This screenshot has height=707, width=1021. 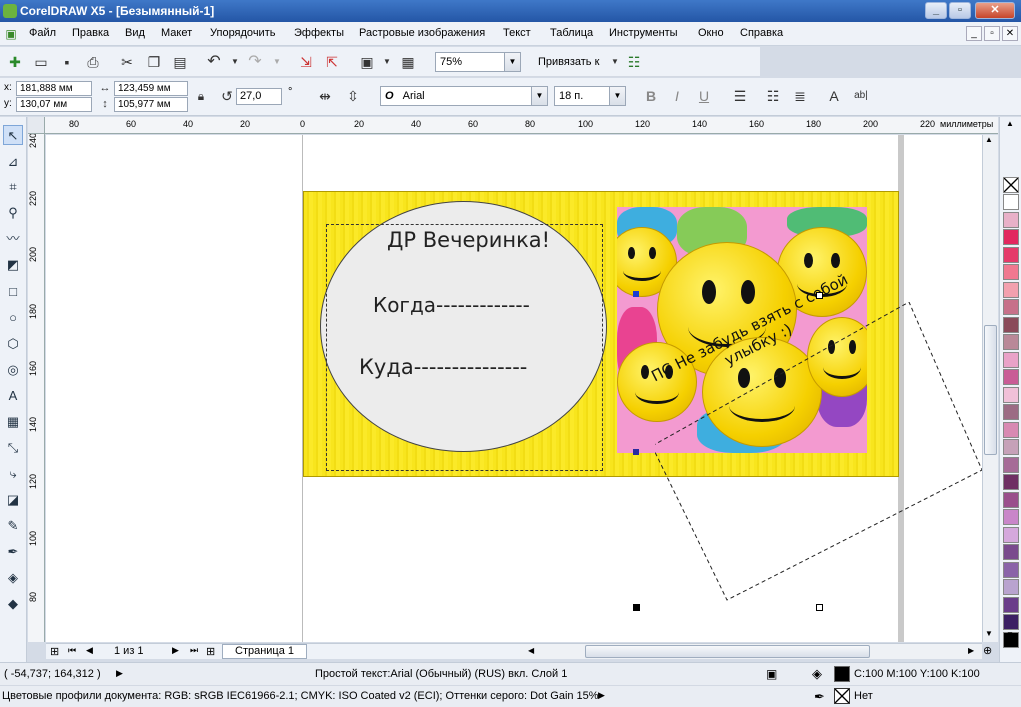 What do you see at coordinates (13, 604) in the screenshot?
I see `interactive-fill-tool-icon: ◆` at bounding box center [13, 604].